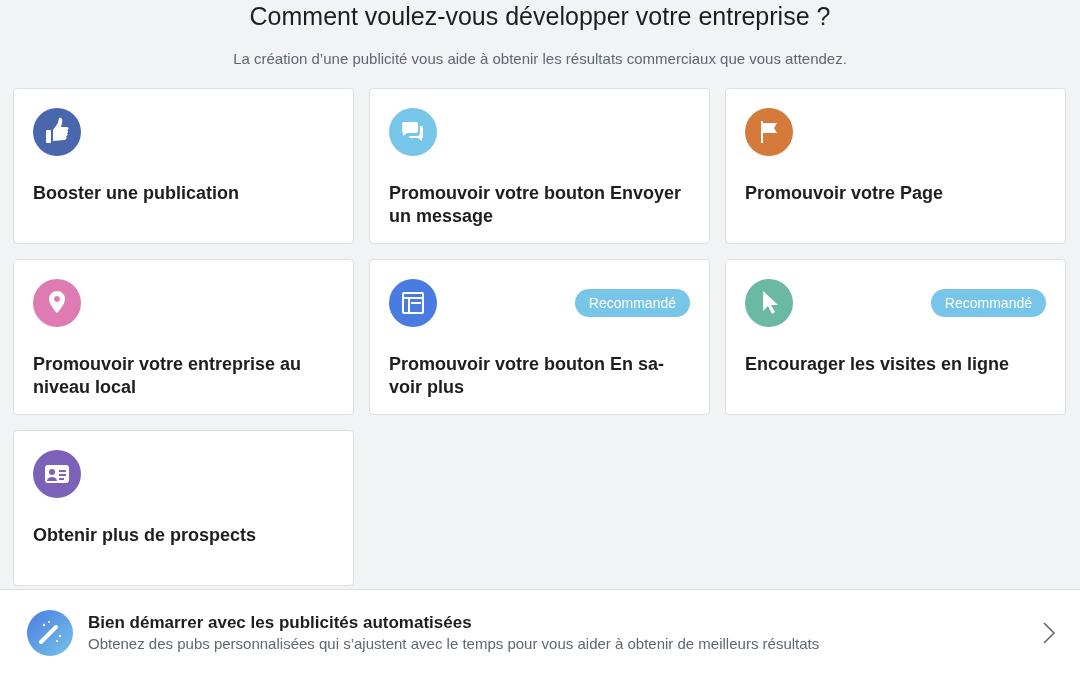  Describe the element at coordinates (527, 376) in the screenshot. I see `objective-label: Promouvoir votre bouton En sa-voir plus` at that location.